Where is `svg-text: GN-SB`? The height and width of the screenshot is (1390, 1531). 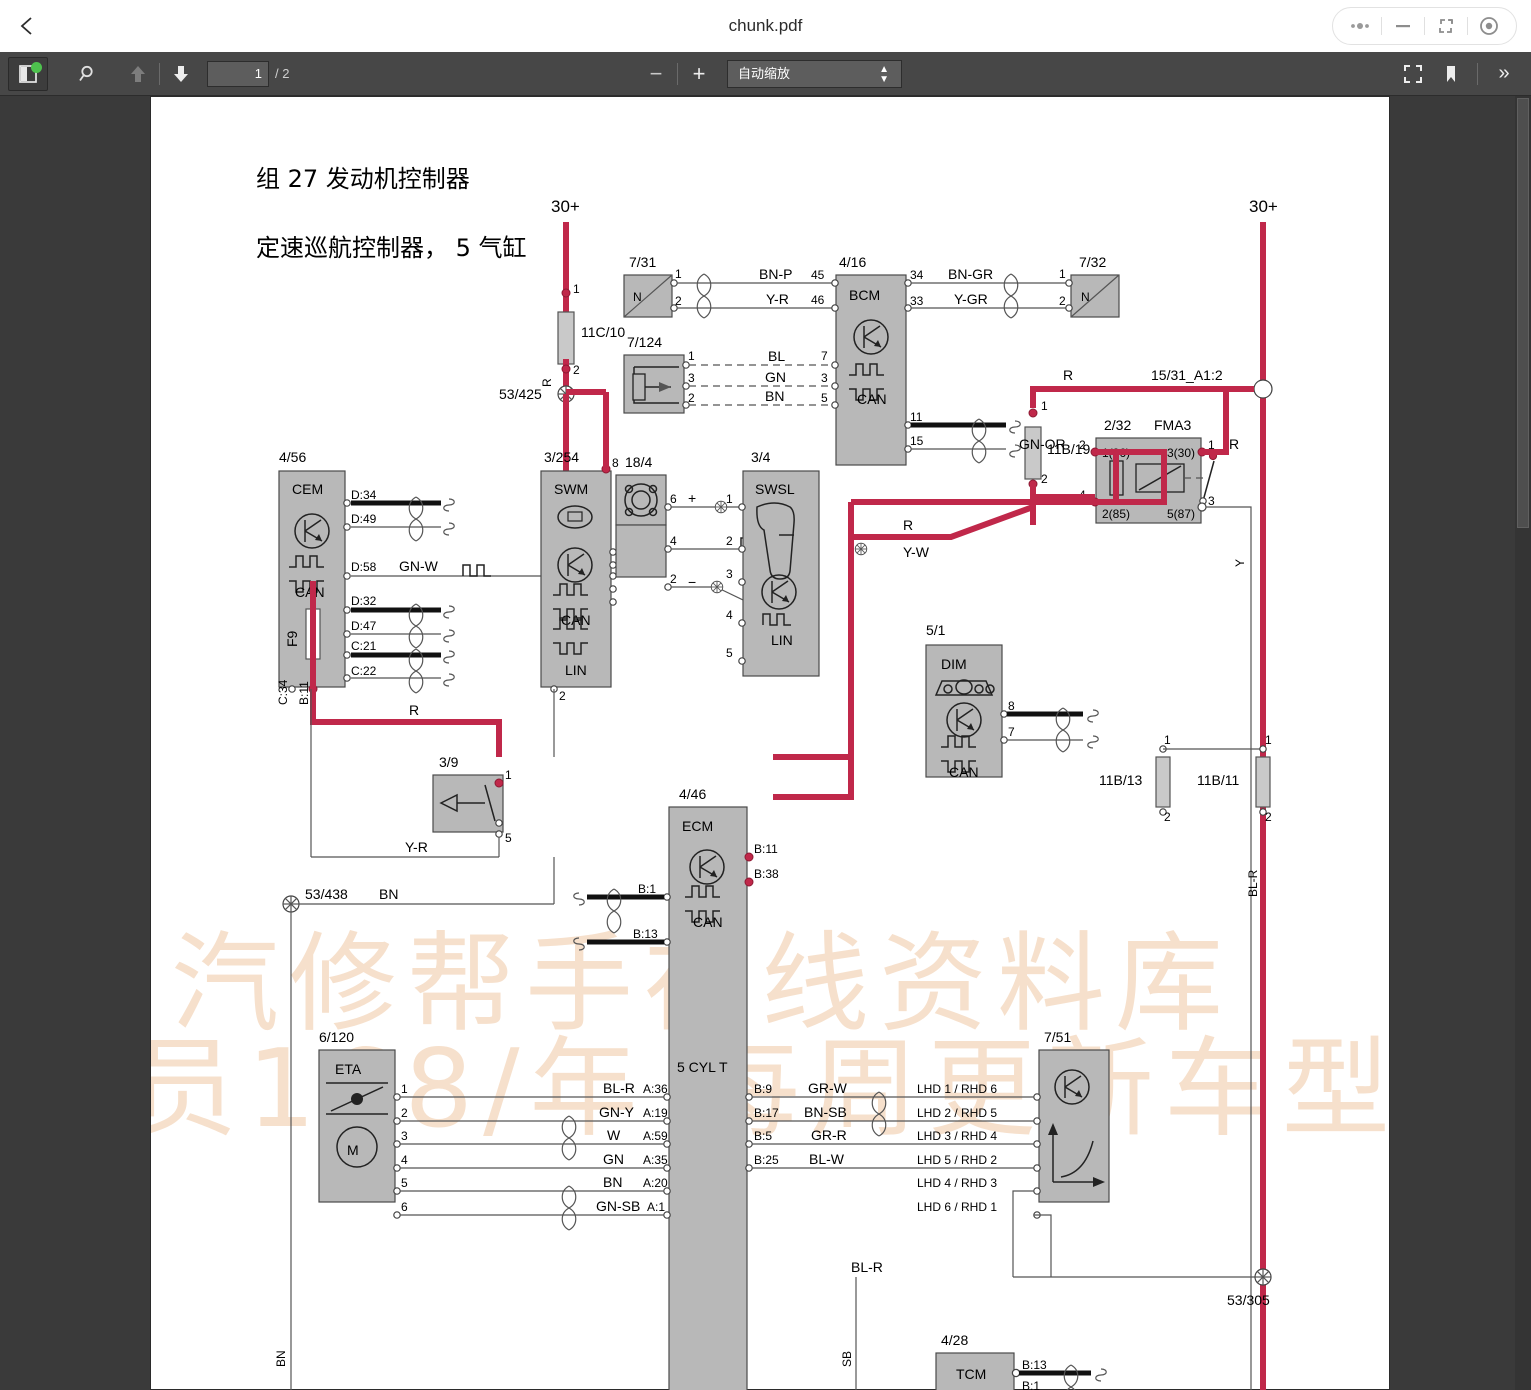
svg-text: GN-SB is located at coordinates (618, 1206).